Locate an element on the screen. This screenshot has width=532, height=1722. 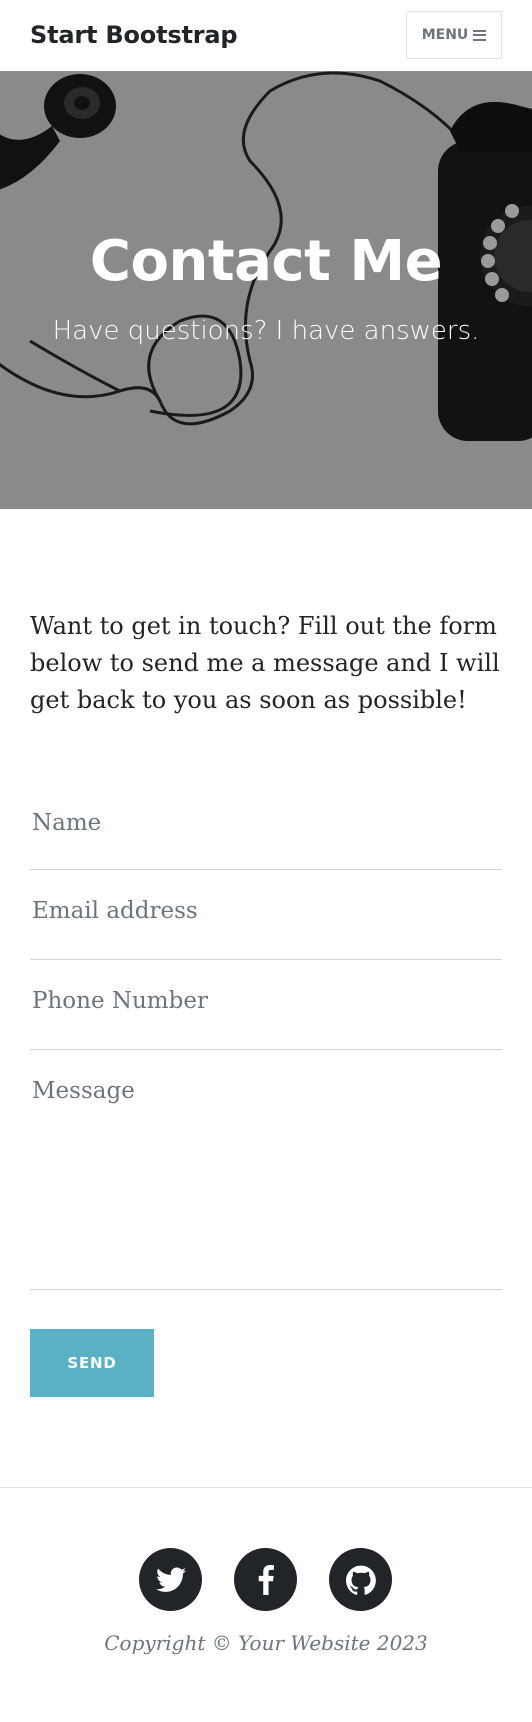
facebook-link is located at coordinates (265, 1579).